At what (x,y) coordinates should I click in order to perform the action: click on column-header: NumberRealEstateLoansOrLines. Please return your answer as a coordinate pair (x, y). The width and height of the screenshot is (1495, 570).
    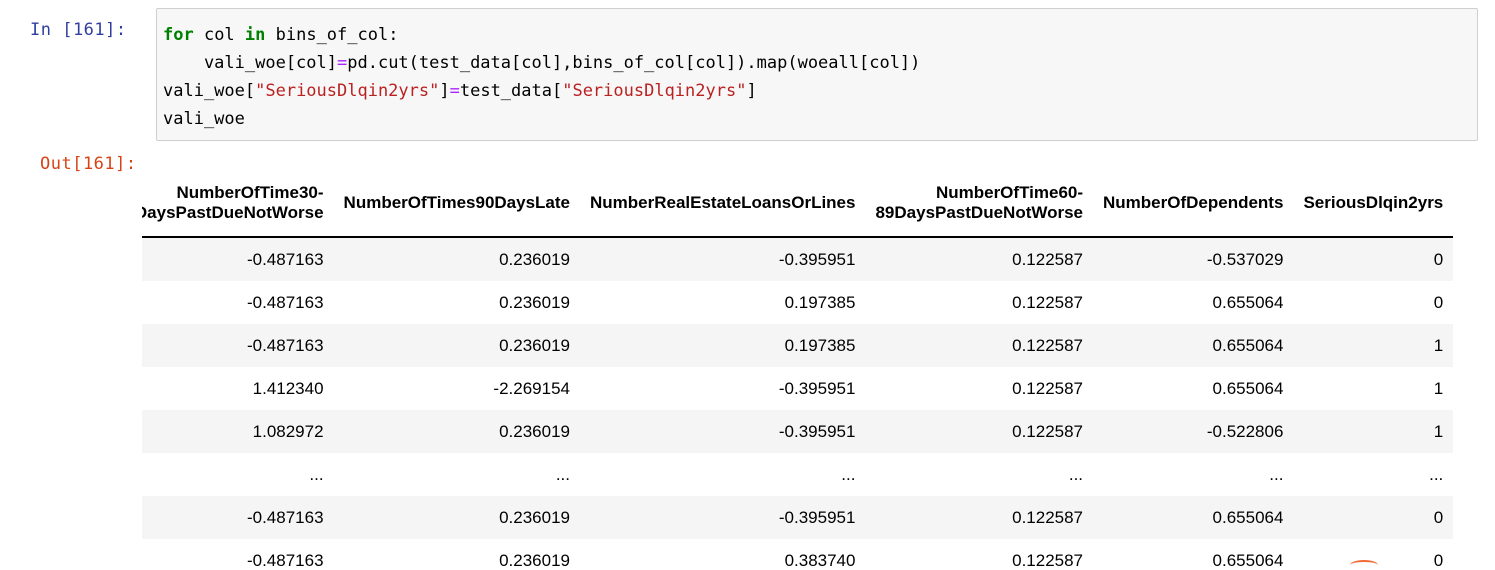
    Looking at the image, I should click on (723, 204).